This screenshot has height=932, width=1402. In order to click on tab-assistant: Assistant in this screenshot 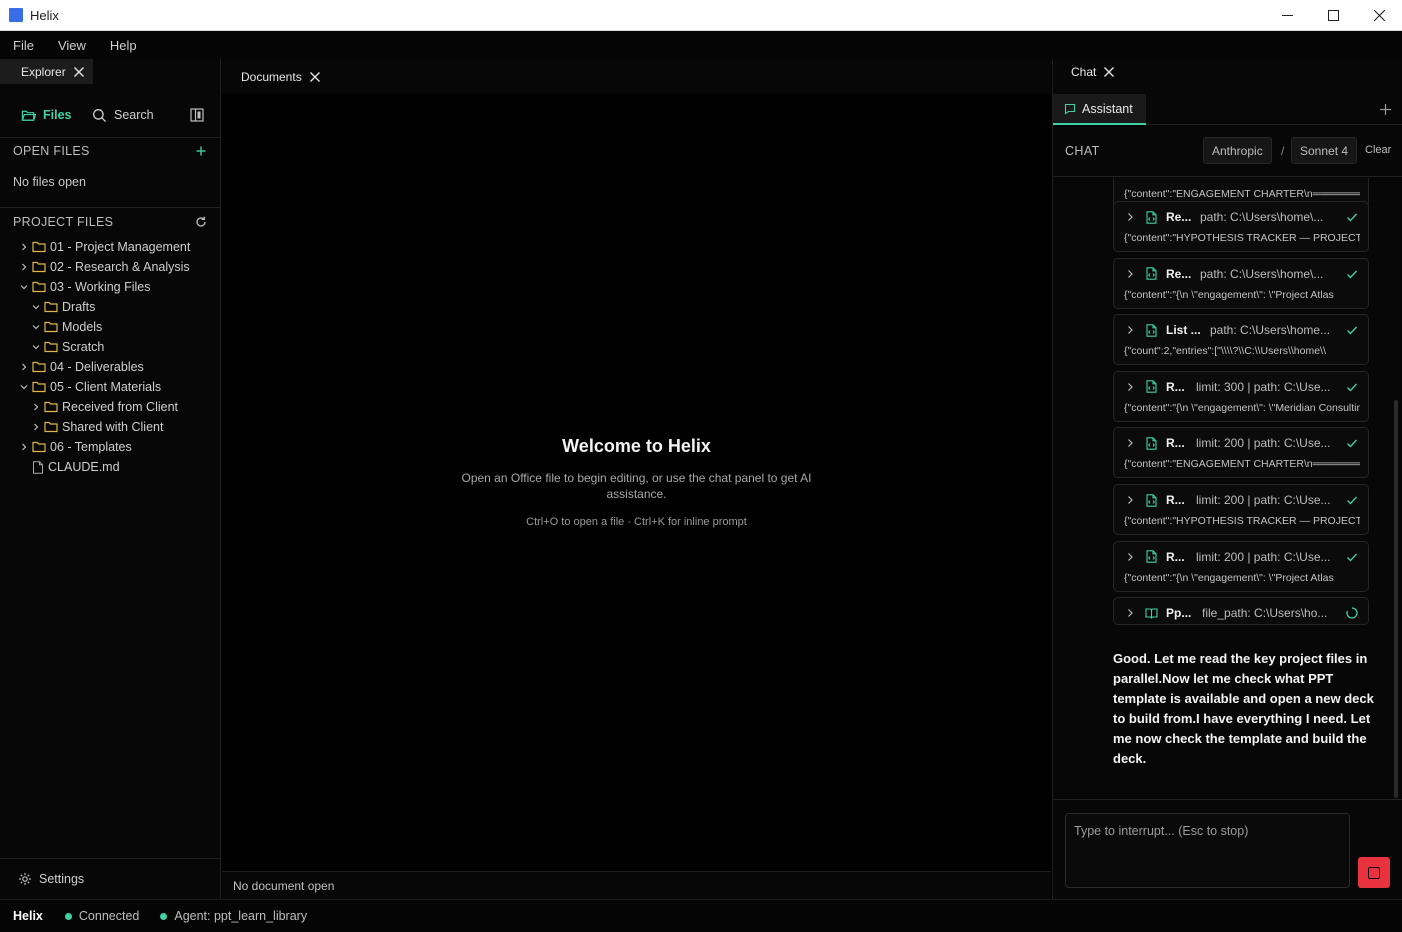, I will do `click(1099, 109)`.